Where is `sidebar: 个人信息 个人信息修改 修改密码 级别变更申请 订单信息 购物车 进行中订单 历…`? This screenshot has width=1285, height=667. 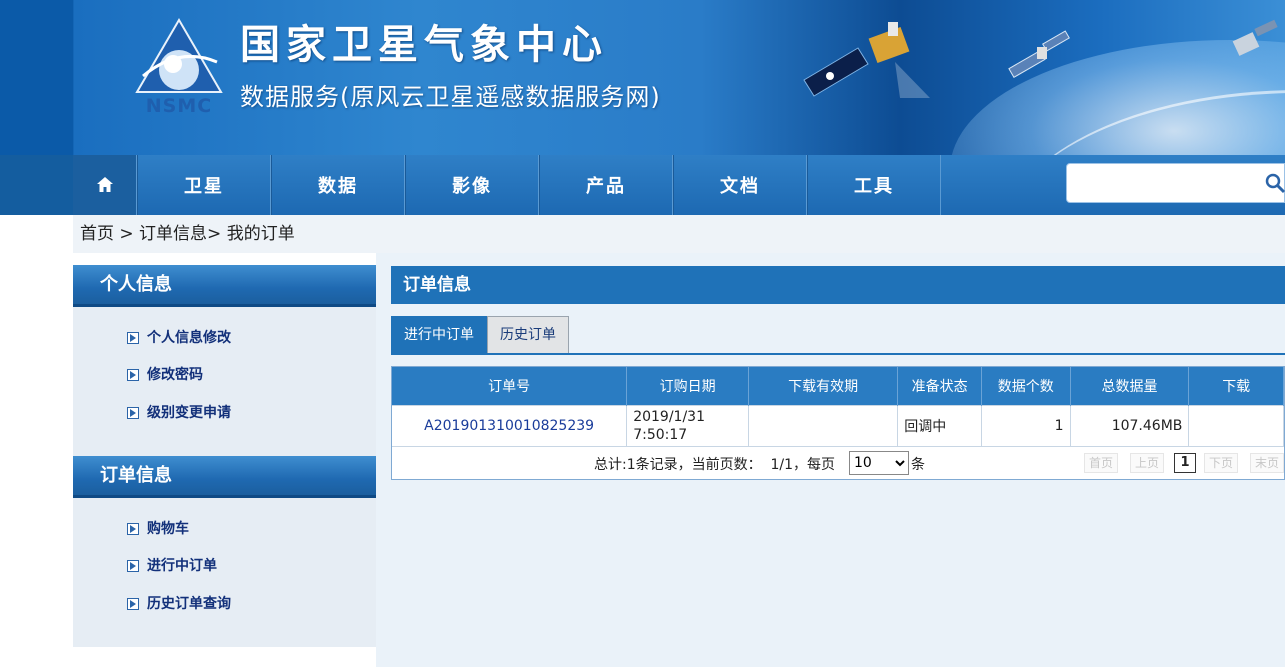 sidebar: 个人信息 个人信息修改 修改密码 级别变更申请 订单信息 购物车 进行中订单 历… is located at coordinates (224, 460).